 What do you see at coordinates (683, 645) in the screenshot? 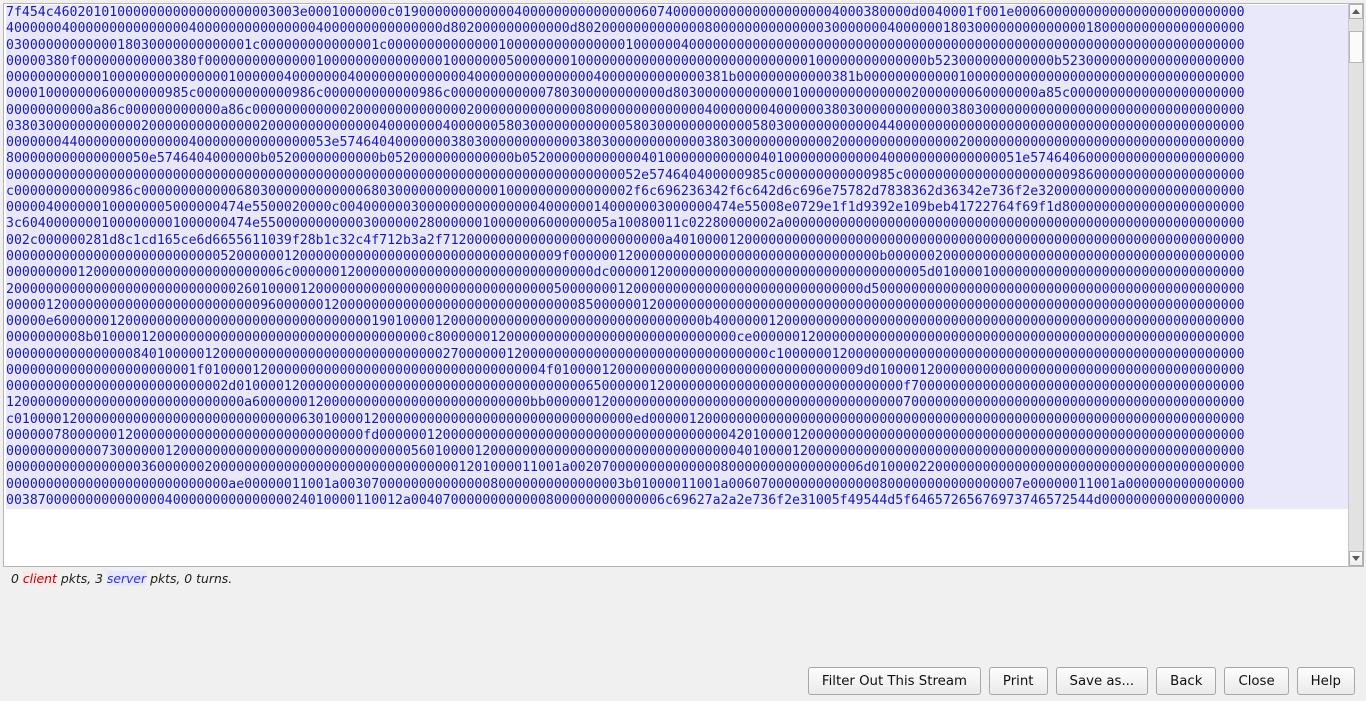
I see `find-row: Find: Find Next` at bounding box center [683, 645].